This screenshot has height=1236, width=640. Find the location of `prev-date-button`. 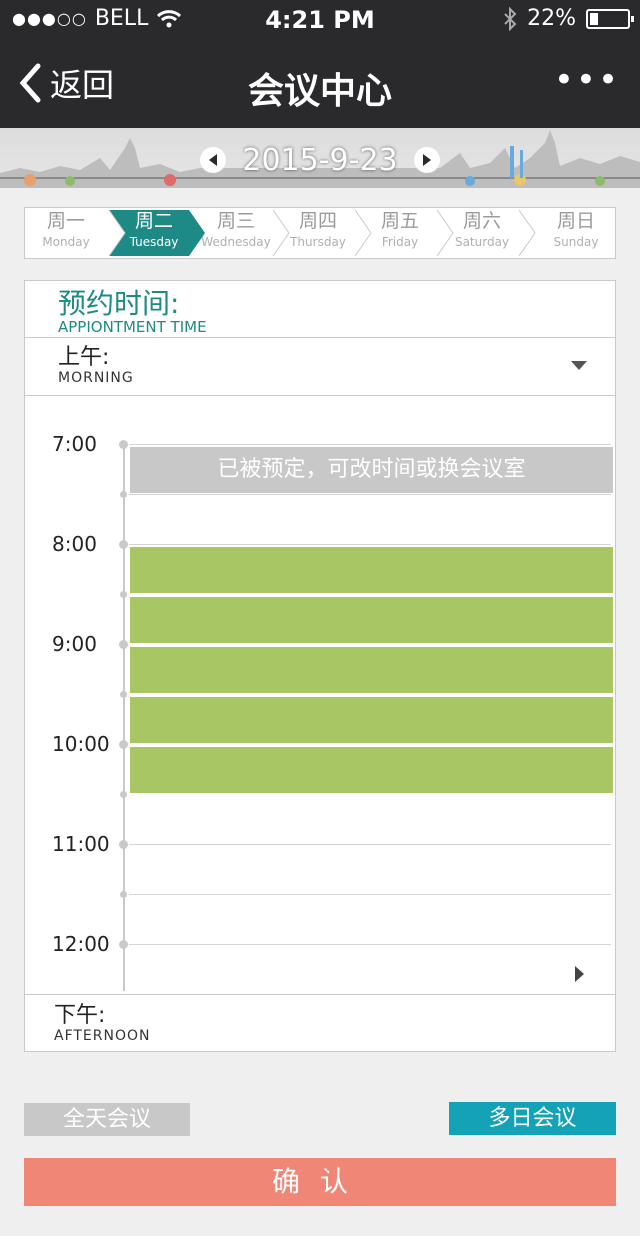

prev-date-button is located at coordinates (213, 160).